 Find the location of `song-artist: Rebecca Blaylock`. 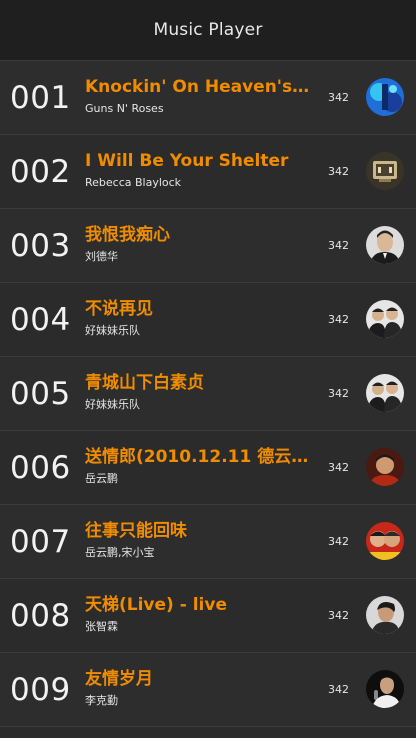

song-artist: Rebecca Blaylock is located at coordinates (133, 182).